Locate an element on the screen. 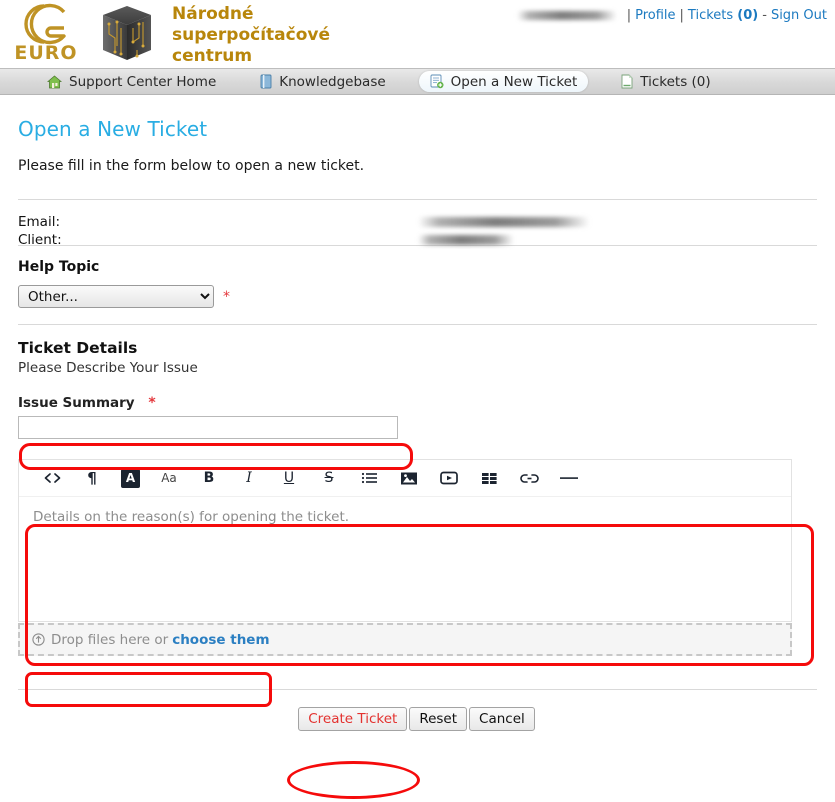 The image size is (835, 802). form-actions: Create Ticket Reset Cancel is located at coordinates (417, 719).